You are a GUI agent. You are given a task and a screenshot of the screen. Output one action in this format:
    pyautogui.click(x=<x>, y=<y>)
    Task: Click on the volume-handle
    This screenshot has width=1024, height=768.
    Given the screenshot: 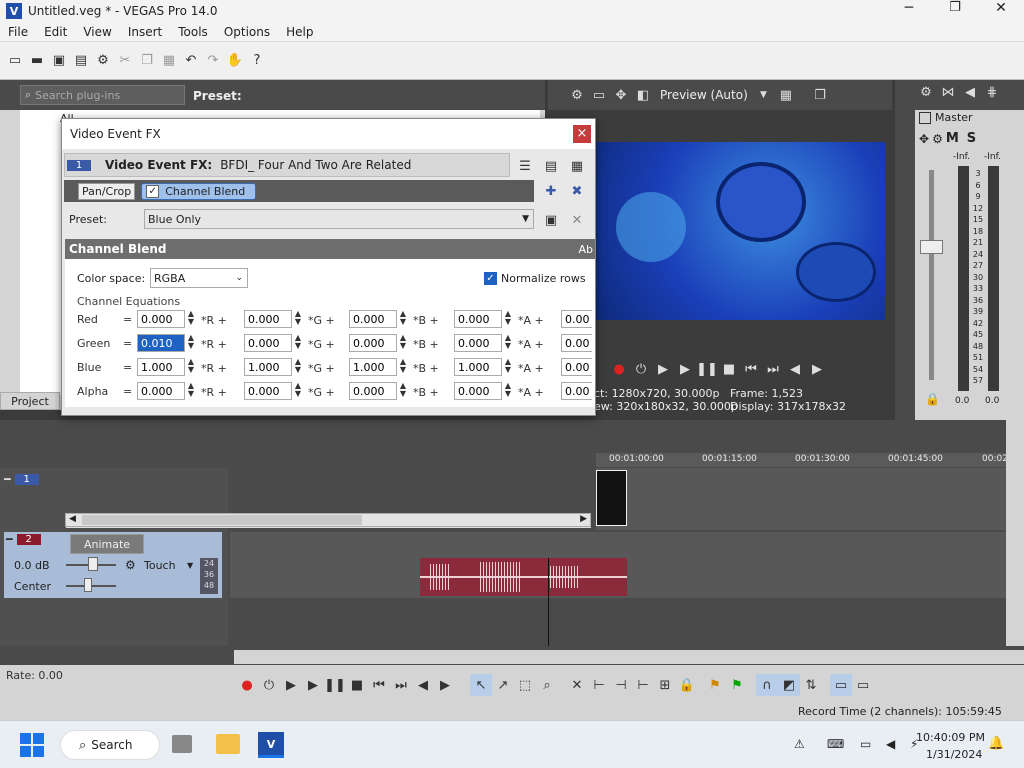 What is the action you would take?
    pyautogui.click(x=93, y=564)
    